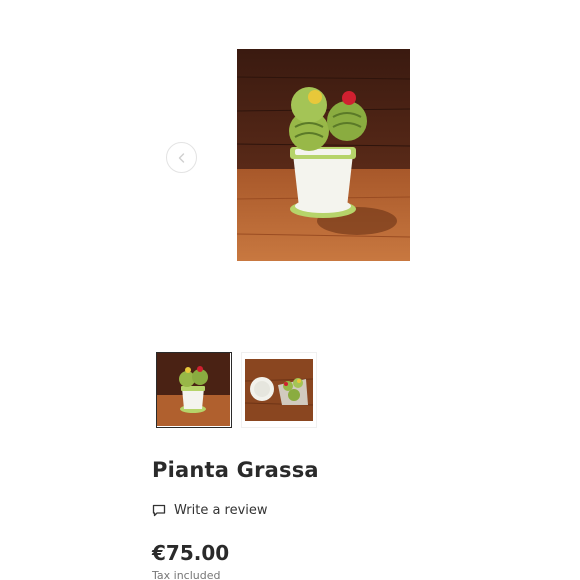 This screenshot has width=580, height=580. Describe the element at coordinates (323, 155) in the screenshot. I see `product-main-image` at that location.